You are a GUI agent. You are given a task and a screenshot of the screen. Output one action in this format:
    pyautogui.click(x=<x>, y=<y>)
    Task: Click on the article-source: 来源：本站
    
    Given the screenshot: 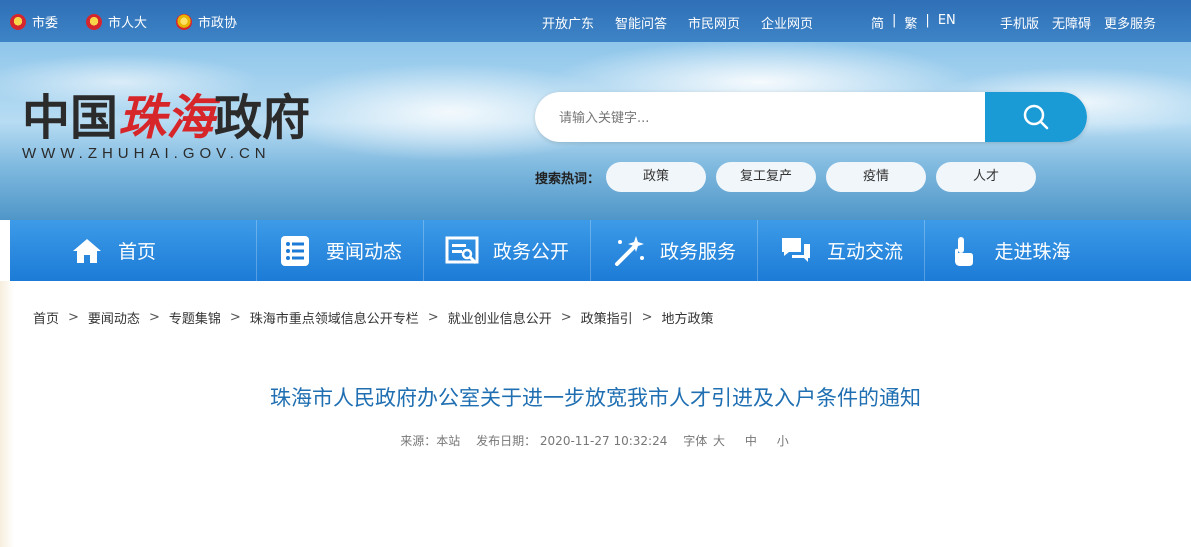 What is the action you would take?
    pyautogui.click(x=430, y=441)
    